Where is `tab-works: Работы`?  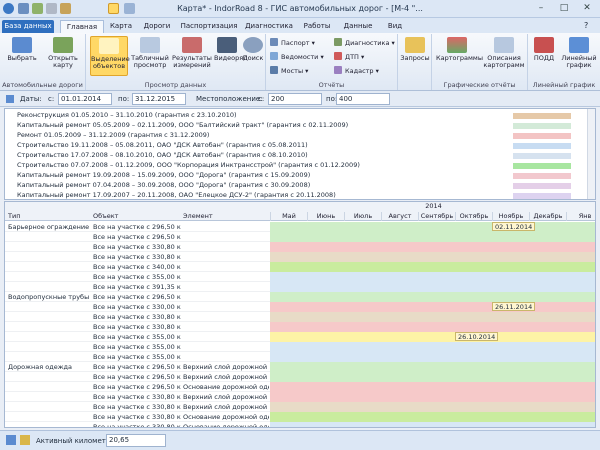
tab-works: Работы is located at coordinates (317, 26).